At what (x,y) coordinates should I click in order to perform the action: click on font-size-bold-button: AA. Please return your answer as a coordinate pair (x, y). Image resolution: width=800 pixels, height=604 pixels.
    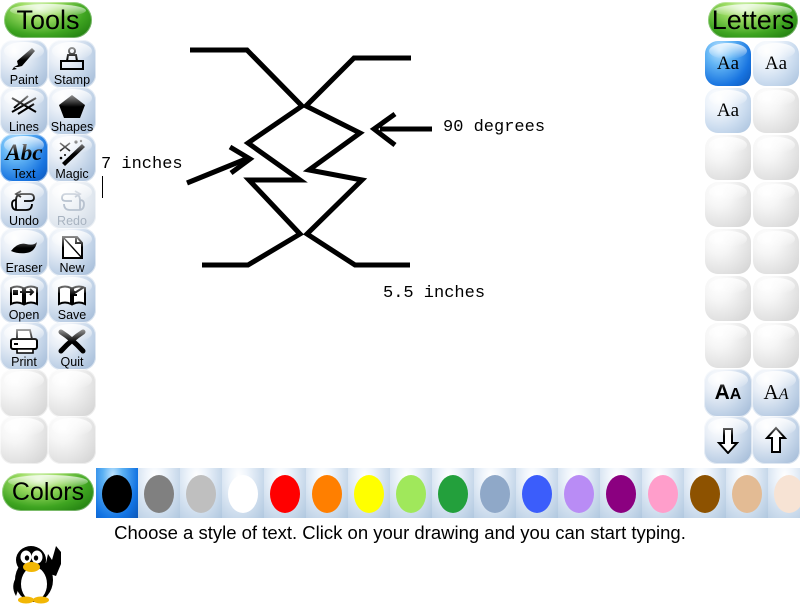
    Looking at the image, I should click on (728, 392).